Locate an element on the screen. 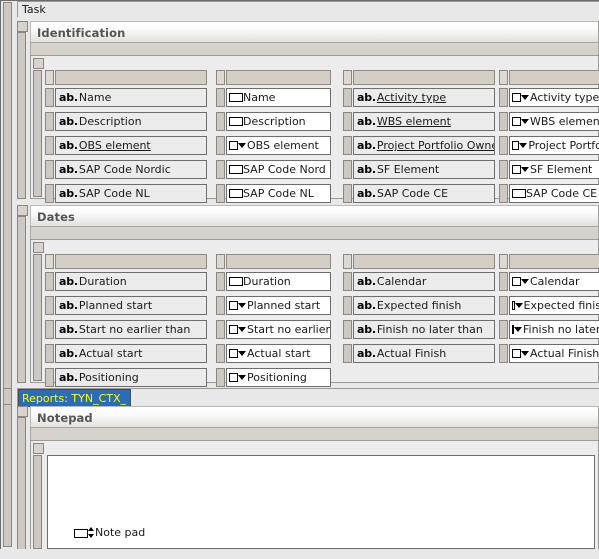  field-cell: SAP Code CE is located at coordinates (554, 193).